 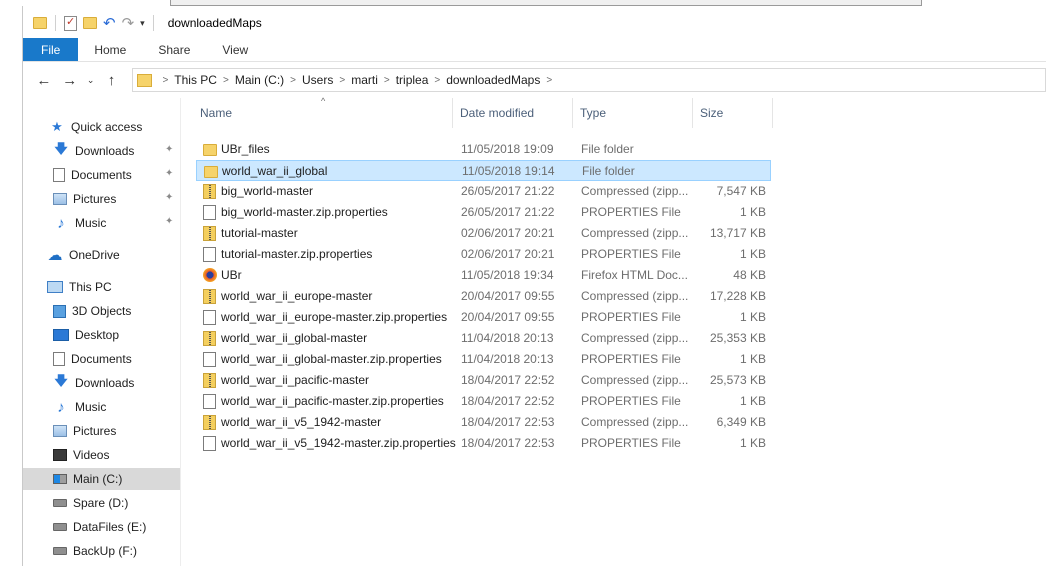 I want to click on breadcrumb-triplea: triplea, so click(x=412, y=80).